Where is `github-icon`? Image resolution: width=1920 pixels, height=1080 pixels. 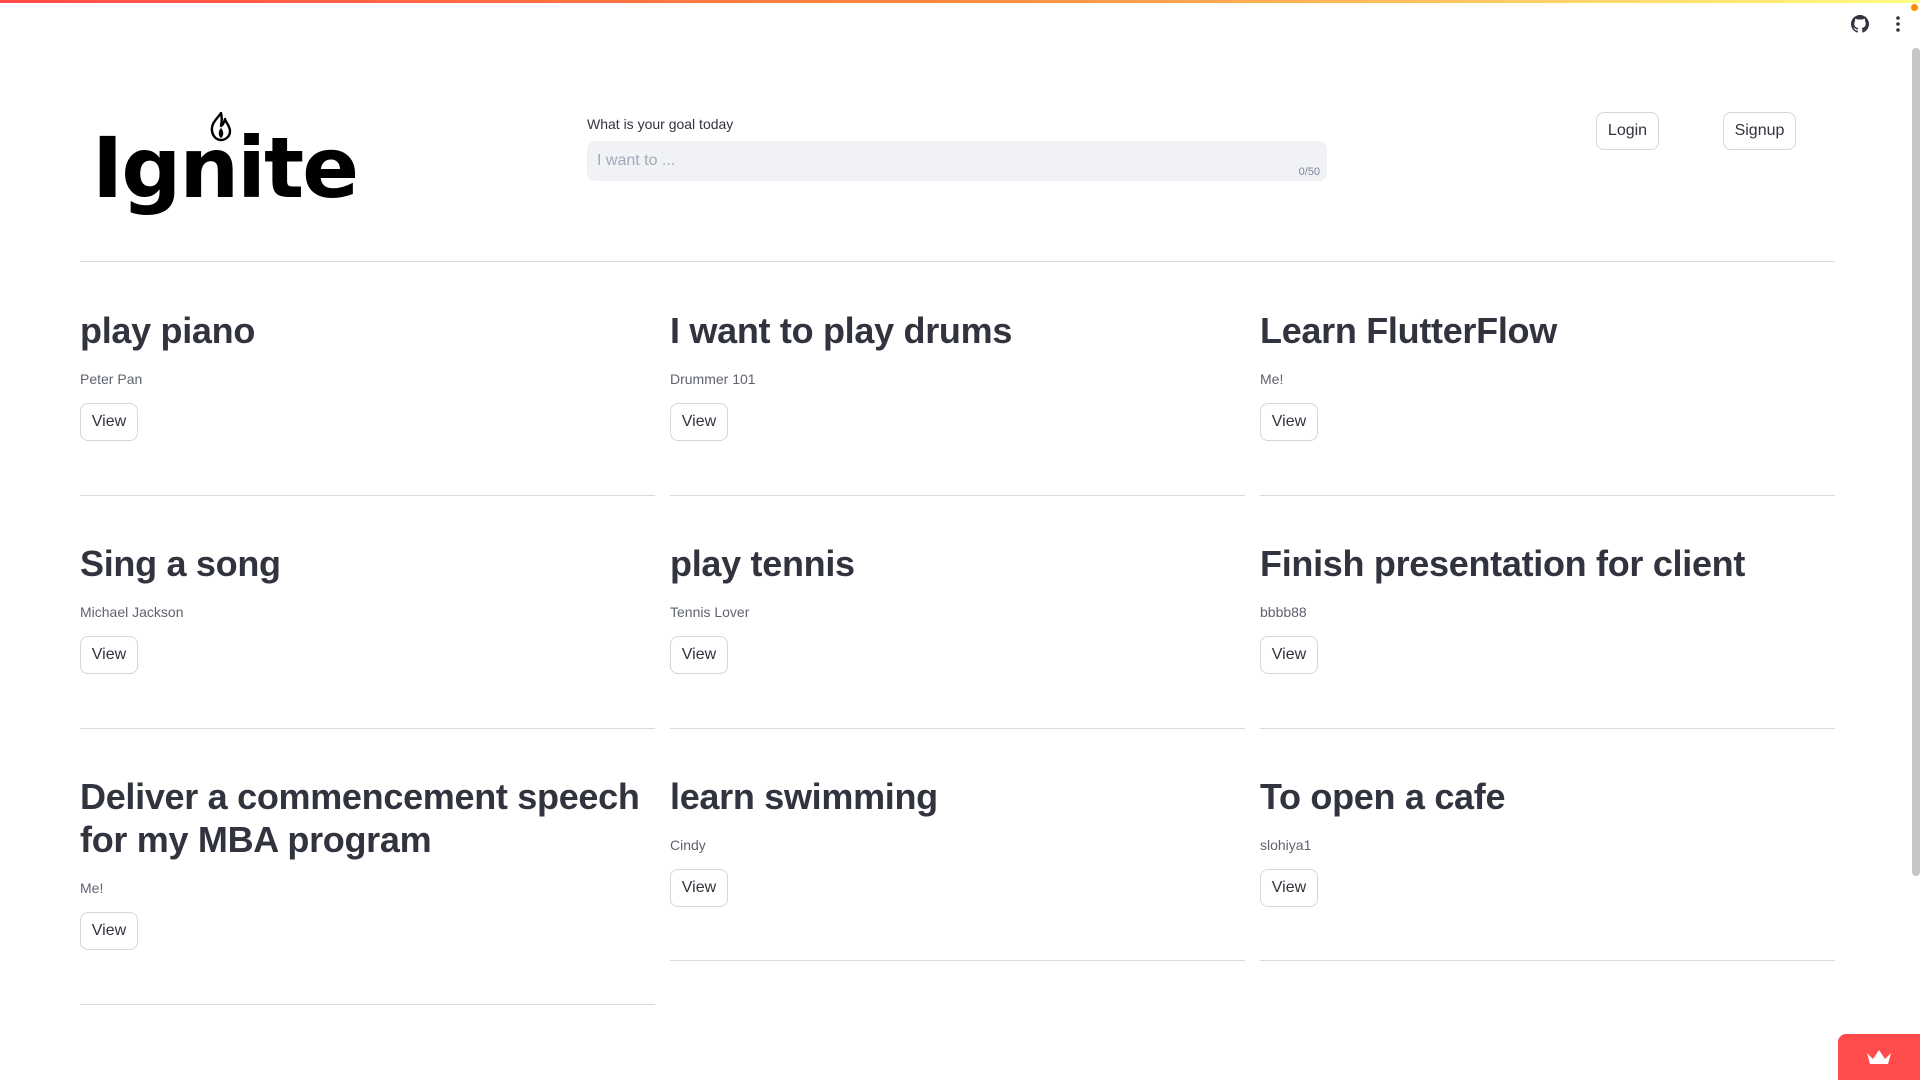
github-icon is located at coordinates (1860, 24).